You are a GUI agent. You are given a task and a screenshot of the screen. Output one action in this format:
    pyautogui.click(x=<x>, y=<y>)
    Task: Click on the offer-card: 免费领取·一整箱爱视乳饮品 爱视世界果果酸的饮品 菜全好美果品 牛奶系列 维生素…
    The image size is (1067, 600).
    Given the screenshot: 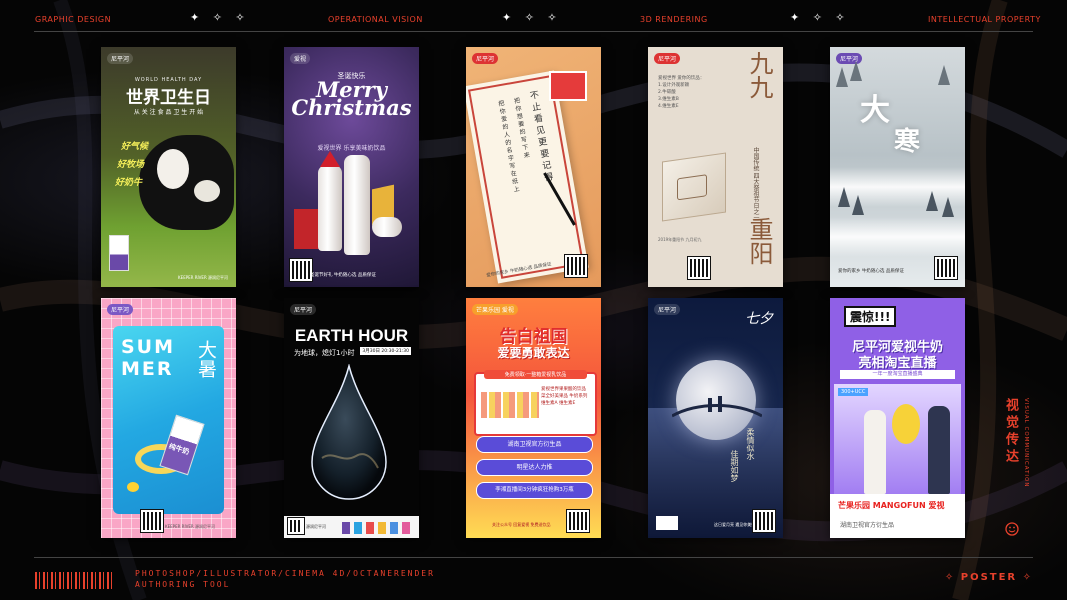 What is the action you would take?
    pyautogui.click(x=535, y=403)
    